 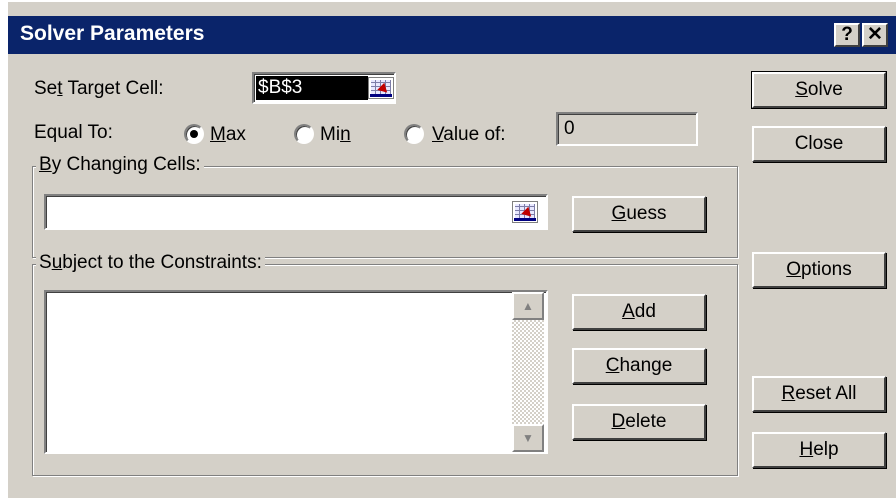 What do you see at coordinates (569, 128) in the screenshot?
I see `value-of-text: 0` at bounding box center [569, 128].